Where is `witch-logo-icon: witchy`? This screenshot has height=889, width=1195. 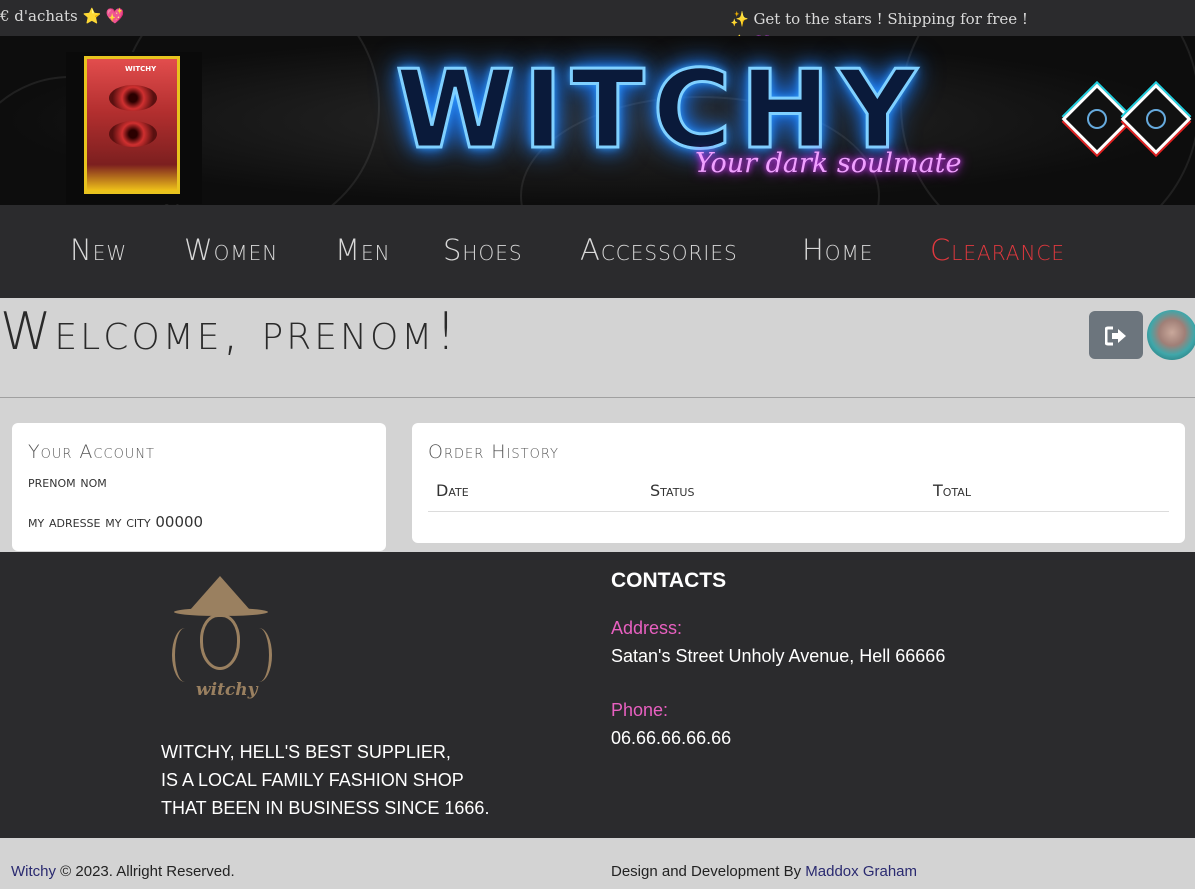
witch-logo-icon: witchy is located at coordinates (222, 640).